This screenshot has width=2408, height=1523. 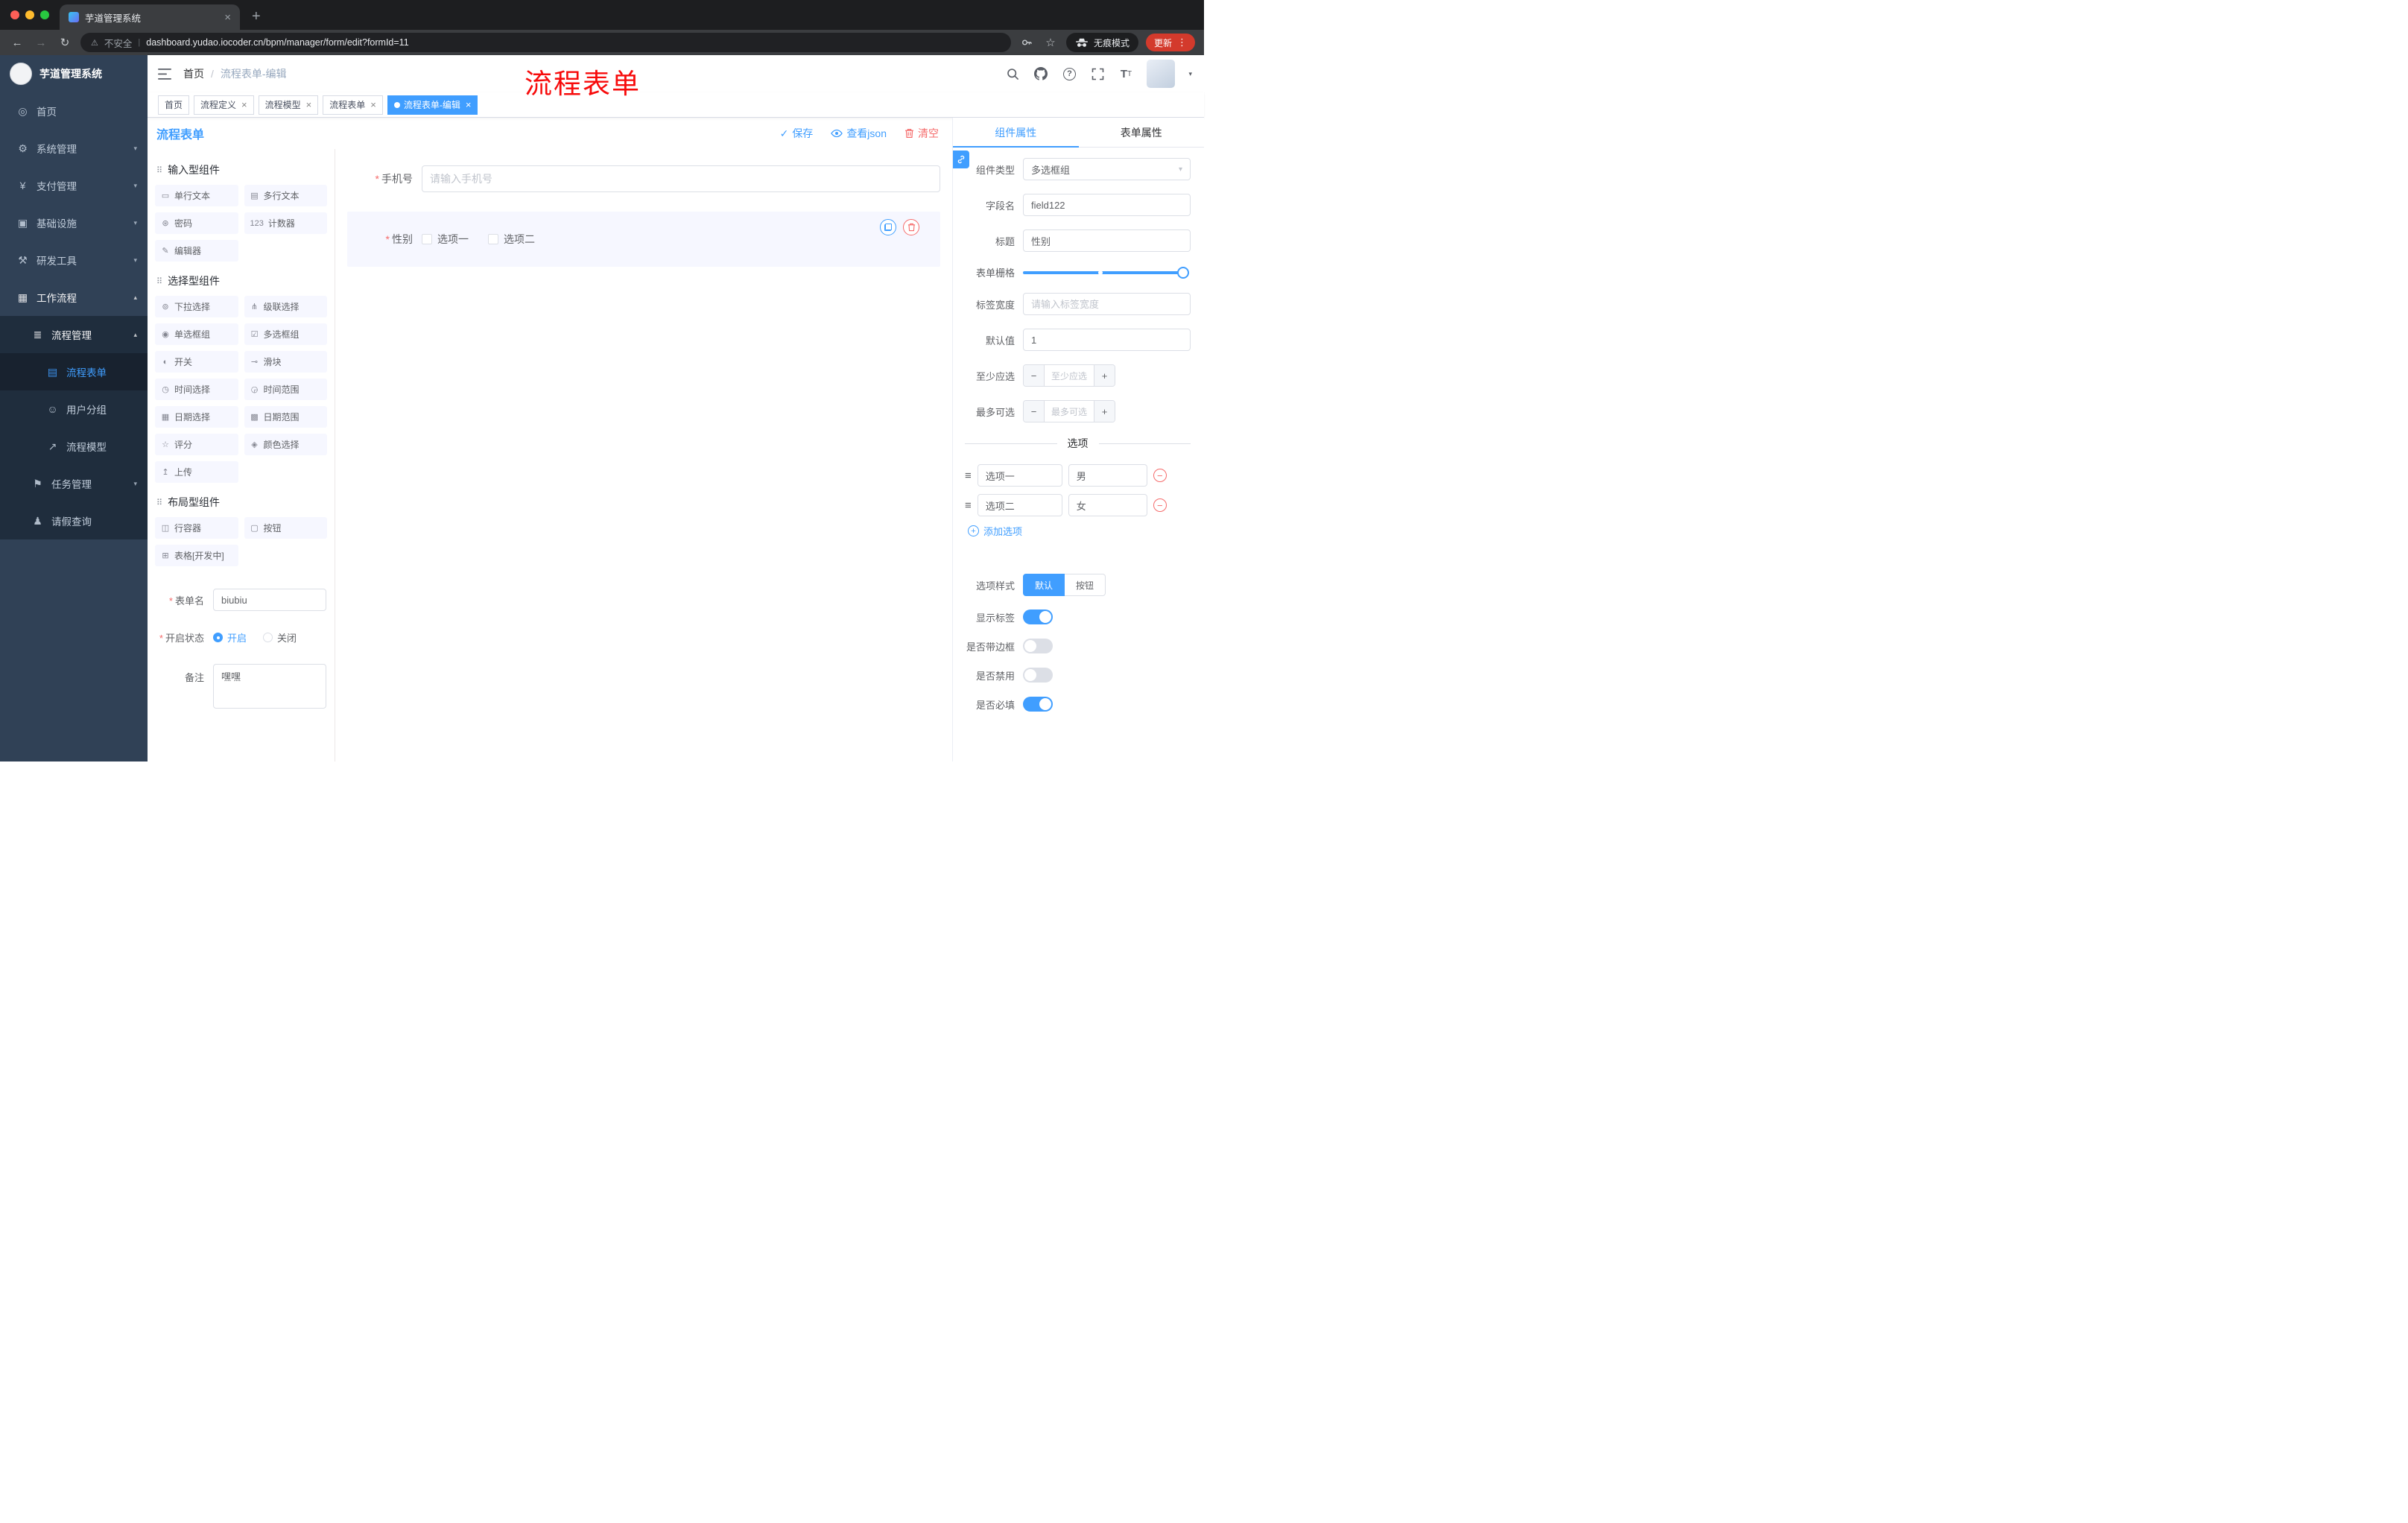 What do you see at coordinates (1107, 205) in the screenshot?
I see `field-name-input` at bounding box center [1107, 205].